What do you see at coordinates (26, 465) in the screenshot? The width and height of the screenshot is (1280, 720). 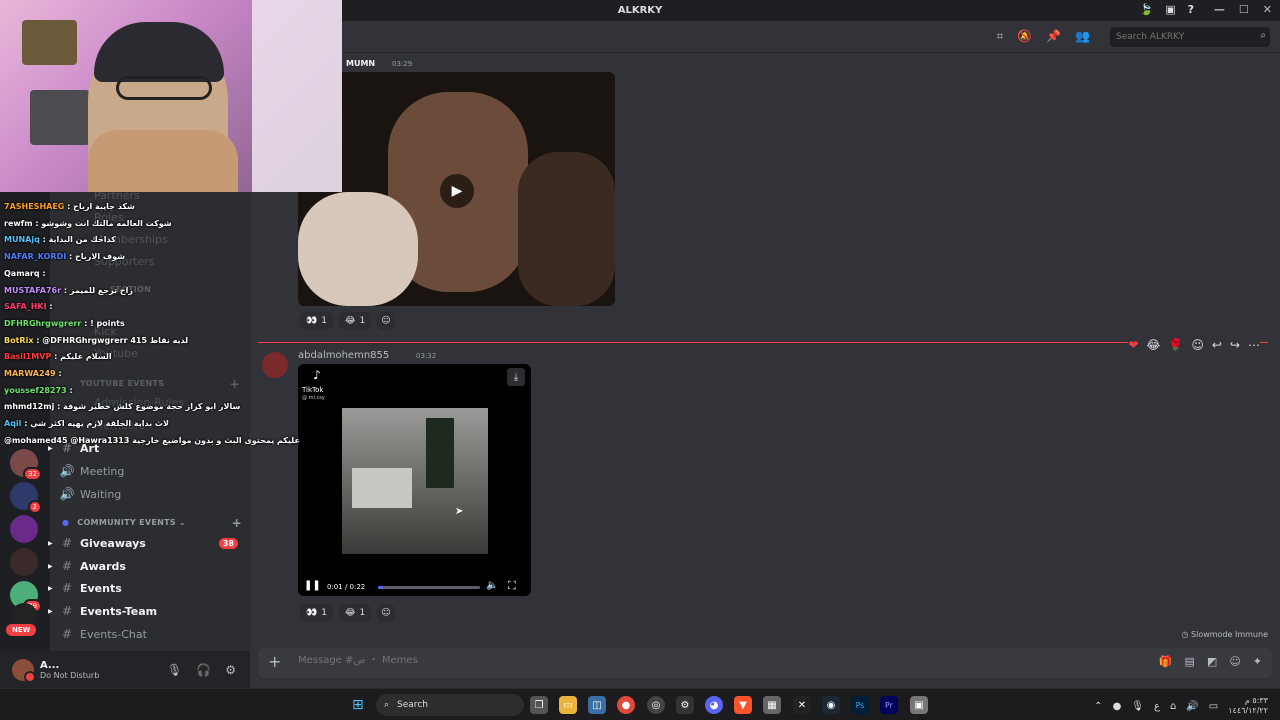 I see `server-icon: 32` at bounding box center [26, 465].